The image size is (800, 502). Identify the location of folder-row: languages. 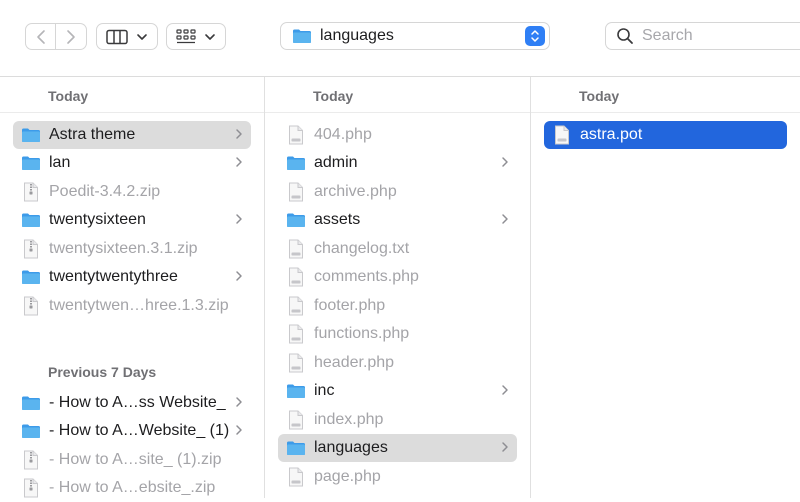
(397, 448).